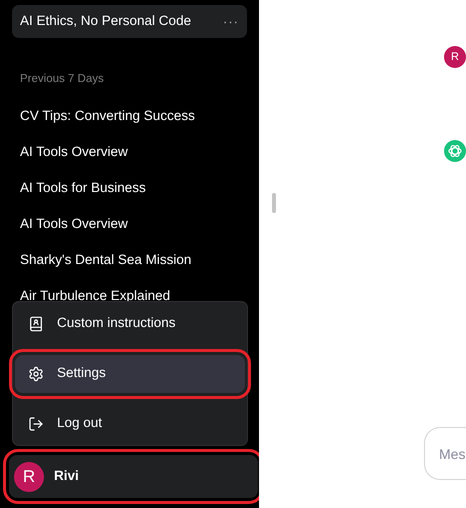  What do you see at coordinates (130, 423) in the screenshot?
I see `menu-item: Log out` at bounding box center [130, 423].